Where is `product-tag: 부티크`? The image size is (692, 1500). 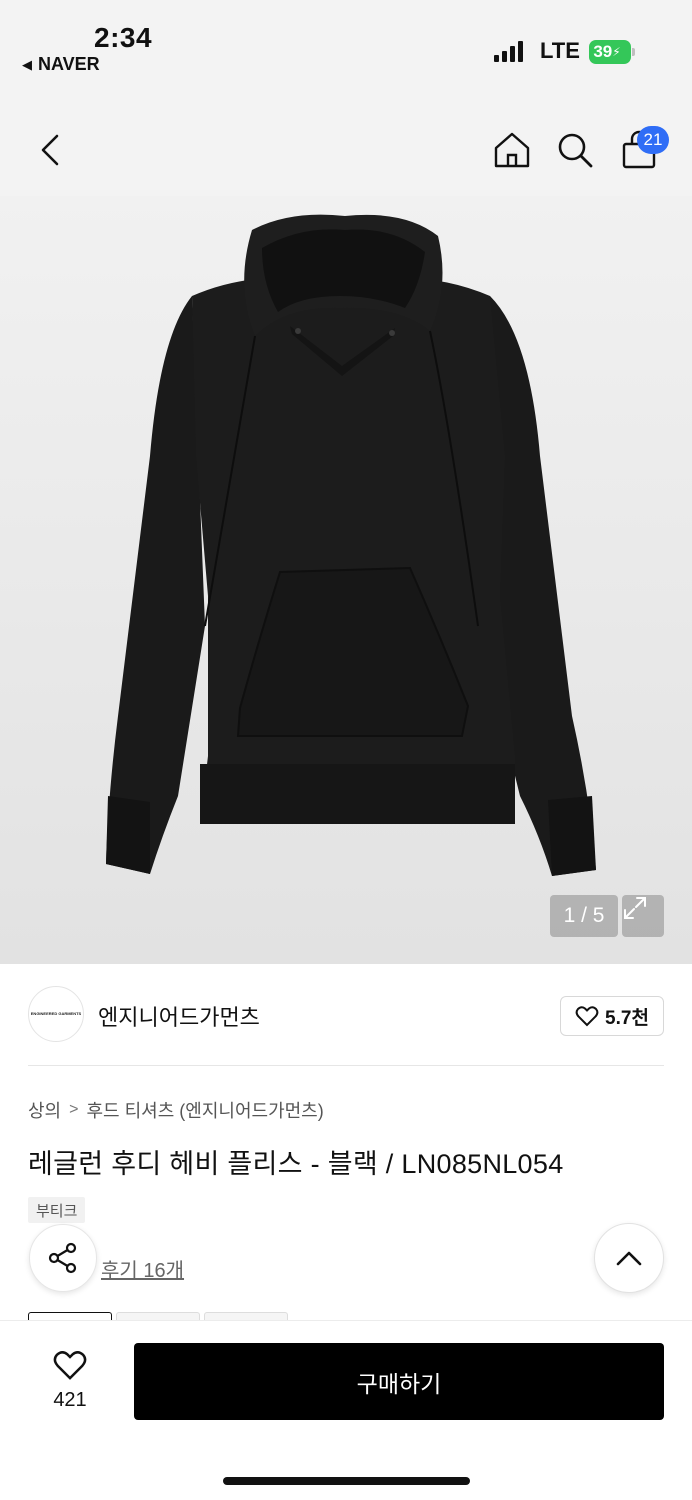 product-tag: 부티크 is located at coordinates (57, 1210).